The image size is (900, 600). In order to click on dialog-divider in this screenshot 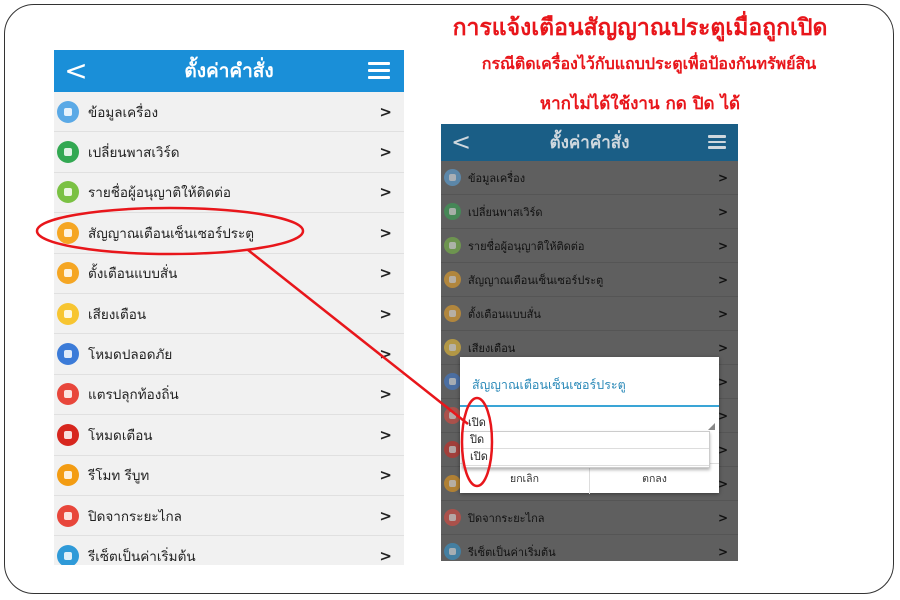, I will do `click(589, 406)`.